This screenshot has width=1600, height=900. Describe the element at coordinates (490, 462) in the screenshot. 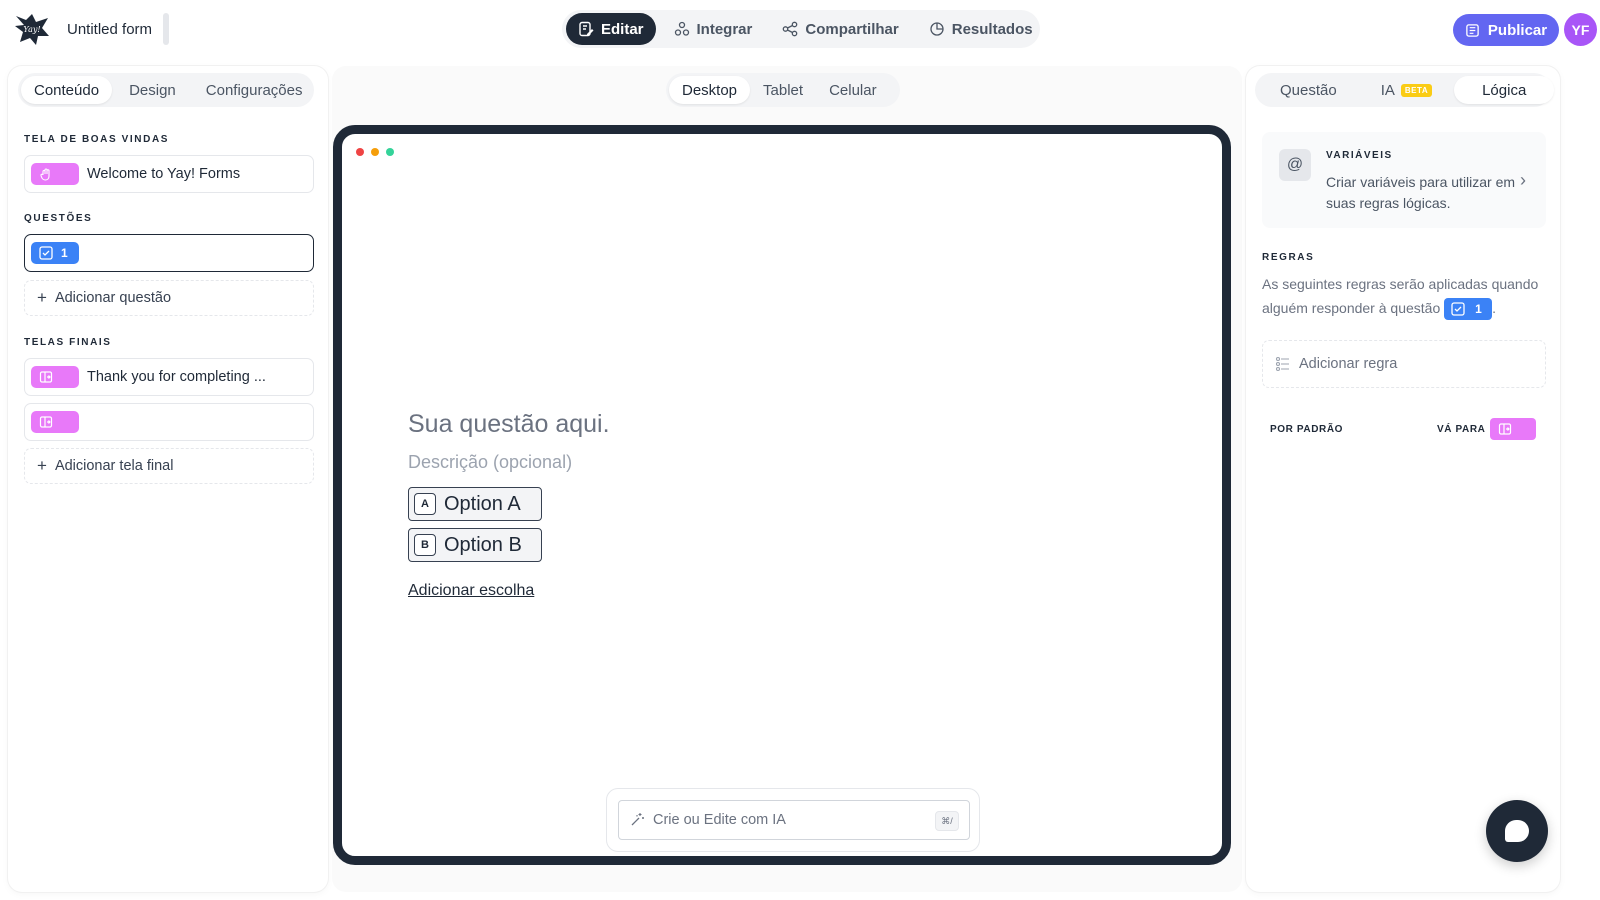

I see `question-description: Descrição (opcional)` at that location.